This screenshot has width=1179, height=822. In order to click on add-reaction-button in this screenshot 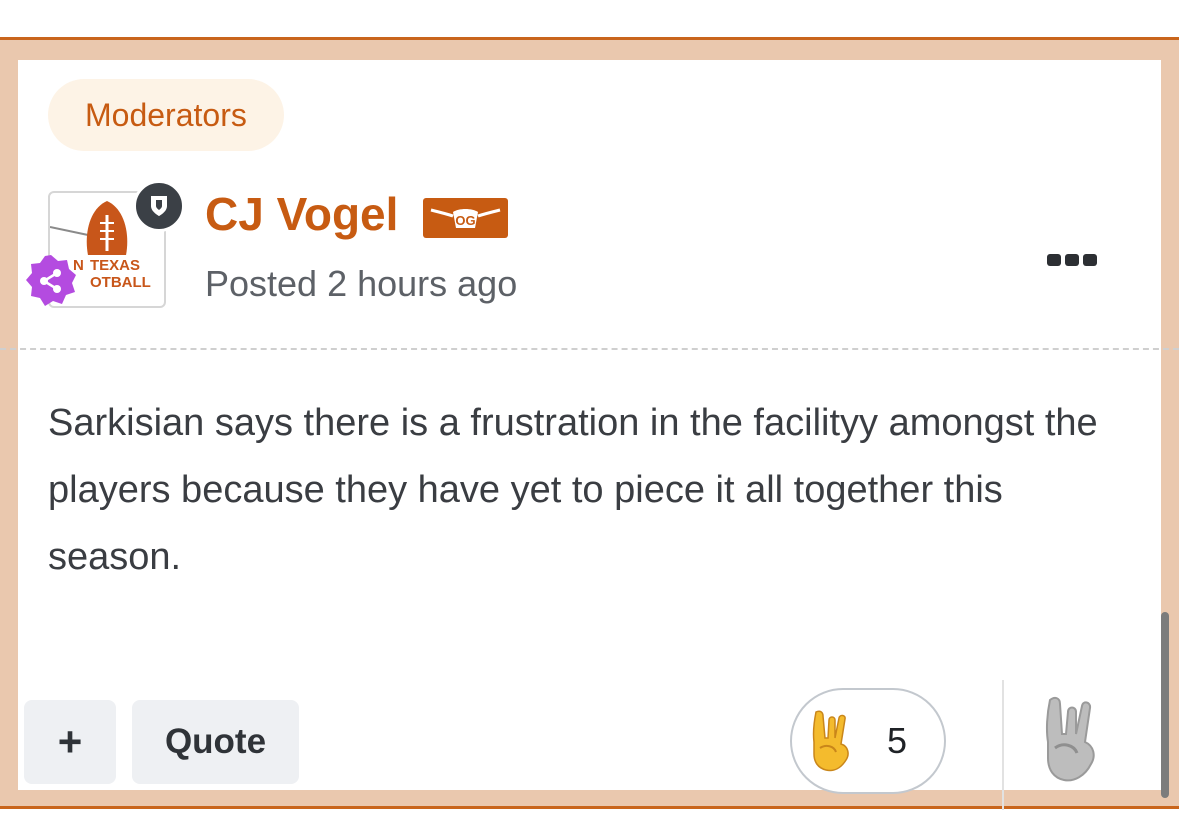, I will do `click(1076, 740)`.